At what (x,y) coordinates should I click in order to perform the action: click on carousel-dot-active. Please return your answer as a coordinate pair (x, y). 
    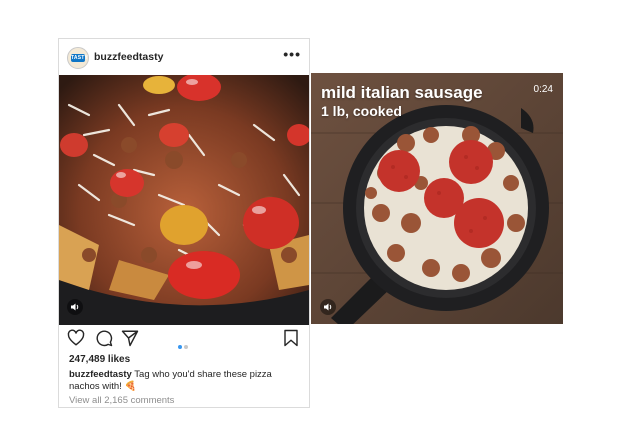
    Looking at the image, I should click on (180, 347).